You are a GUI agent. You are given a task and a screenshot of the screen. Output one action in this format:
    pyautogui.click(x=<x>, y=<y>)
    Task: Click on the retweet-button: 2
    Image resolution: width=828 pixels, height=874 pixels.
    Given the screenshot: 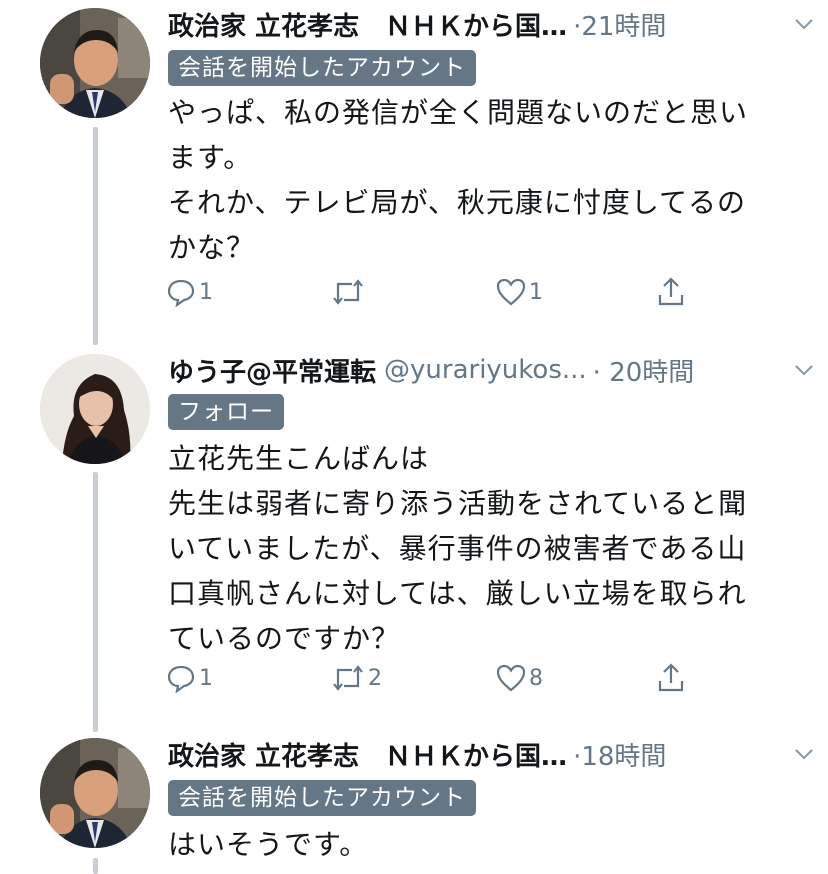 What is the action you would take?
    pyautogui.click(x=356, y=678)
    